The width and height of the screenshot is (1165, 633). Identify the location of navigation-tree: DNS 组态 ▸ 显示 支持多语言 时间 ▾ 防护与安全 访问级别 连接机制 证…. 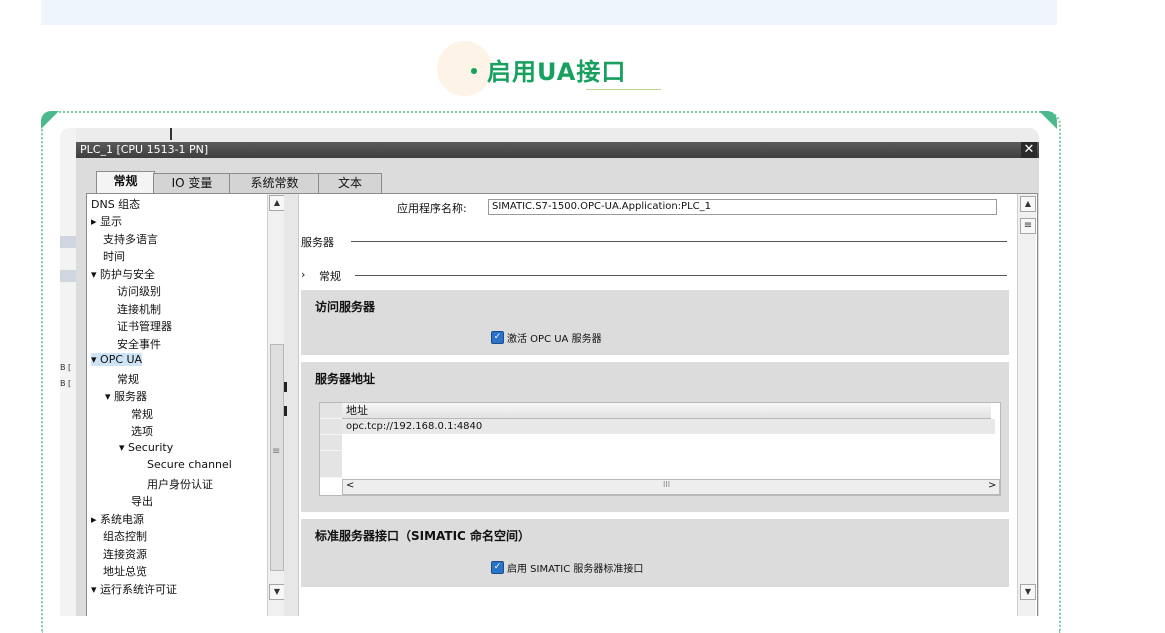
(177, 405).